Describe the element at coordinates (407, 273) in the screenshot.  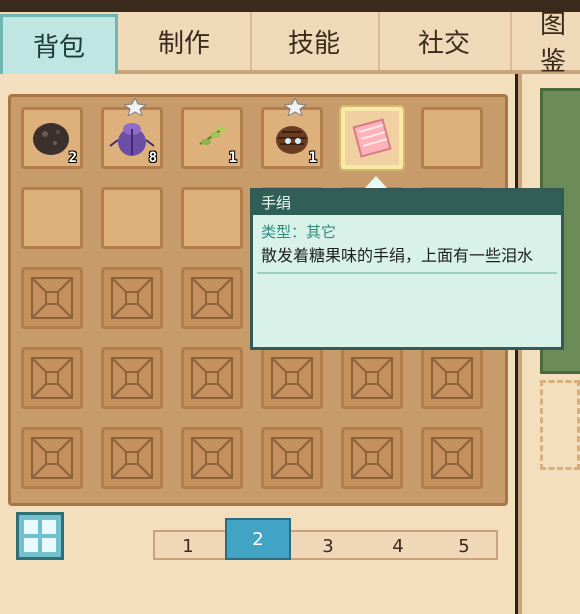
I see `tooltip-divider` at that location.